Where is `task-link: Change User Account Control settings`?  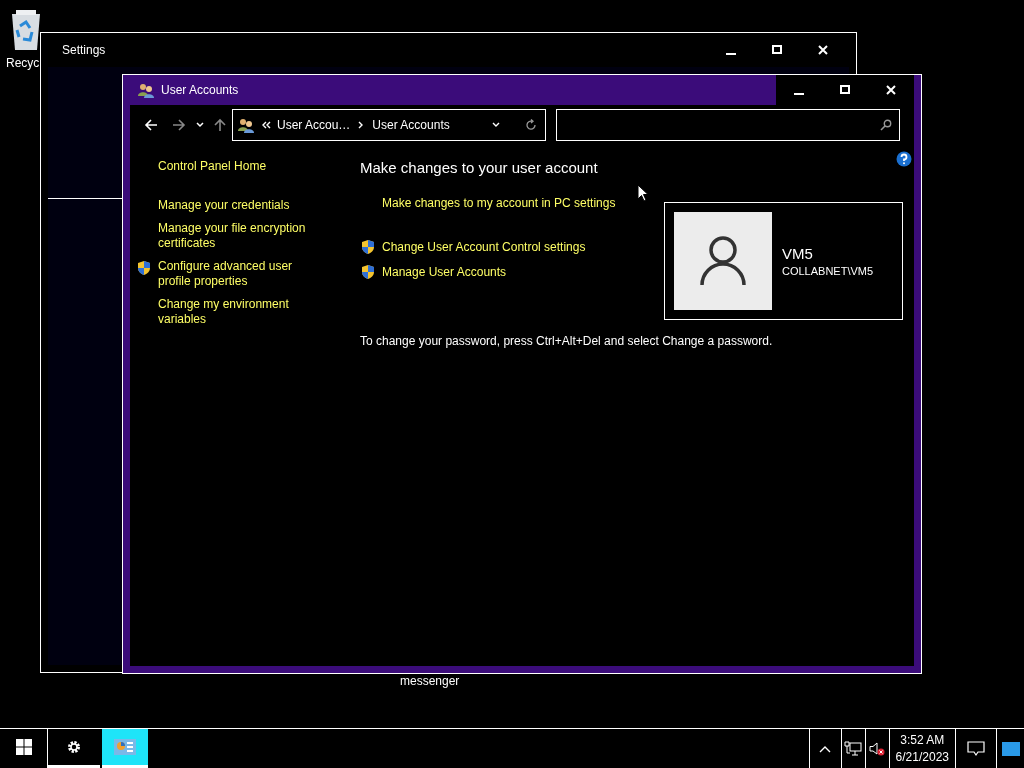
task-link: Change User Account Control settings is located at coordinates (473, 246).